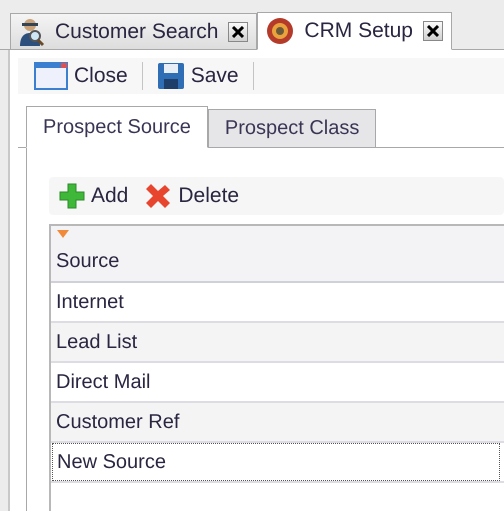  Describe the element at coordinates (280, 31) in the screenshot. I see `target-icon` at that location.